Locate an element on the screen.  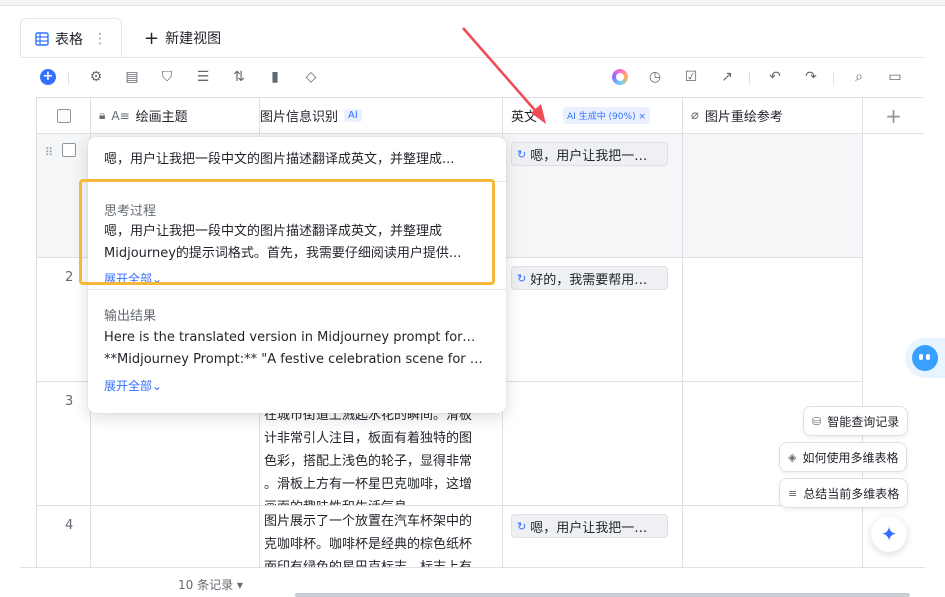
smart-query-label: 智能查询记录 is located at coordinates (863, 421).